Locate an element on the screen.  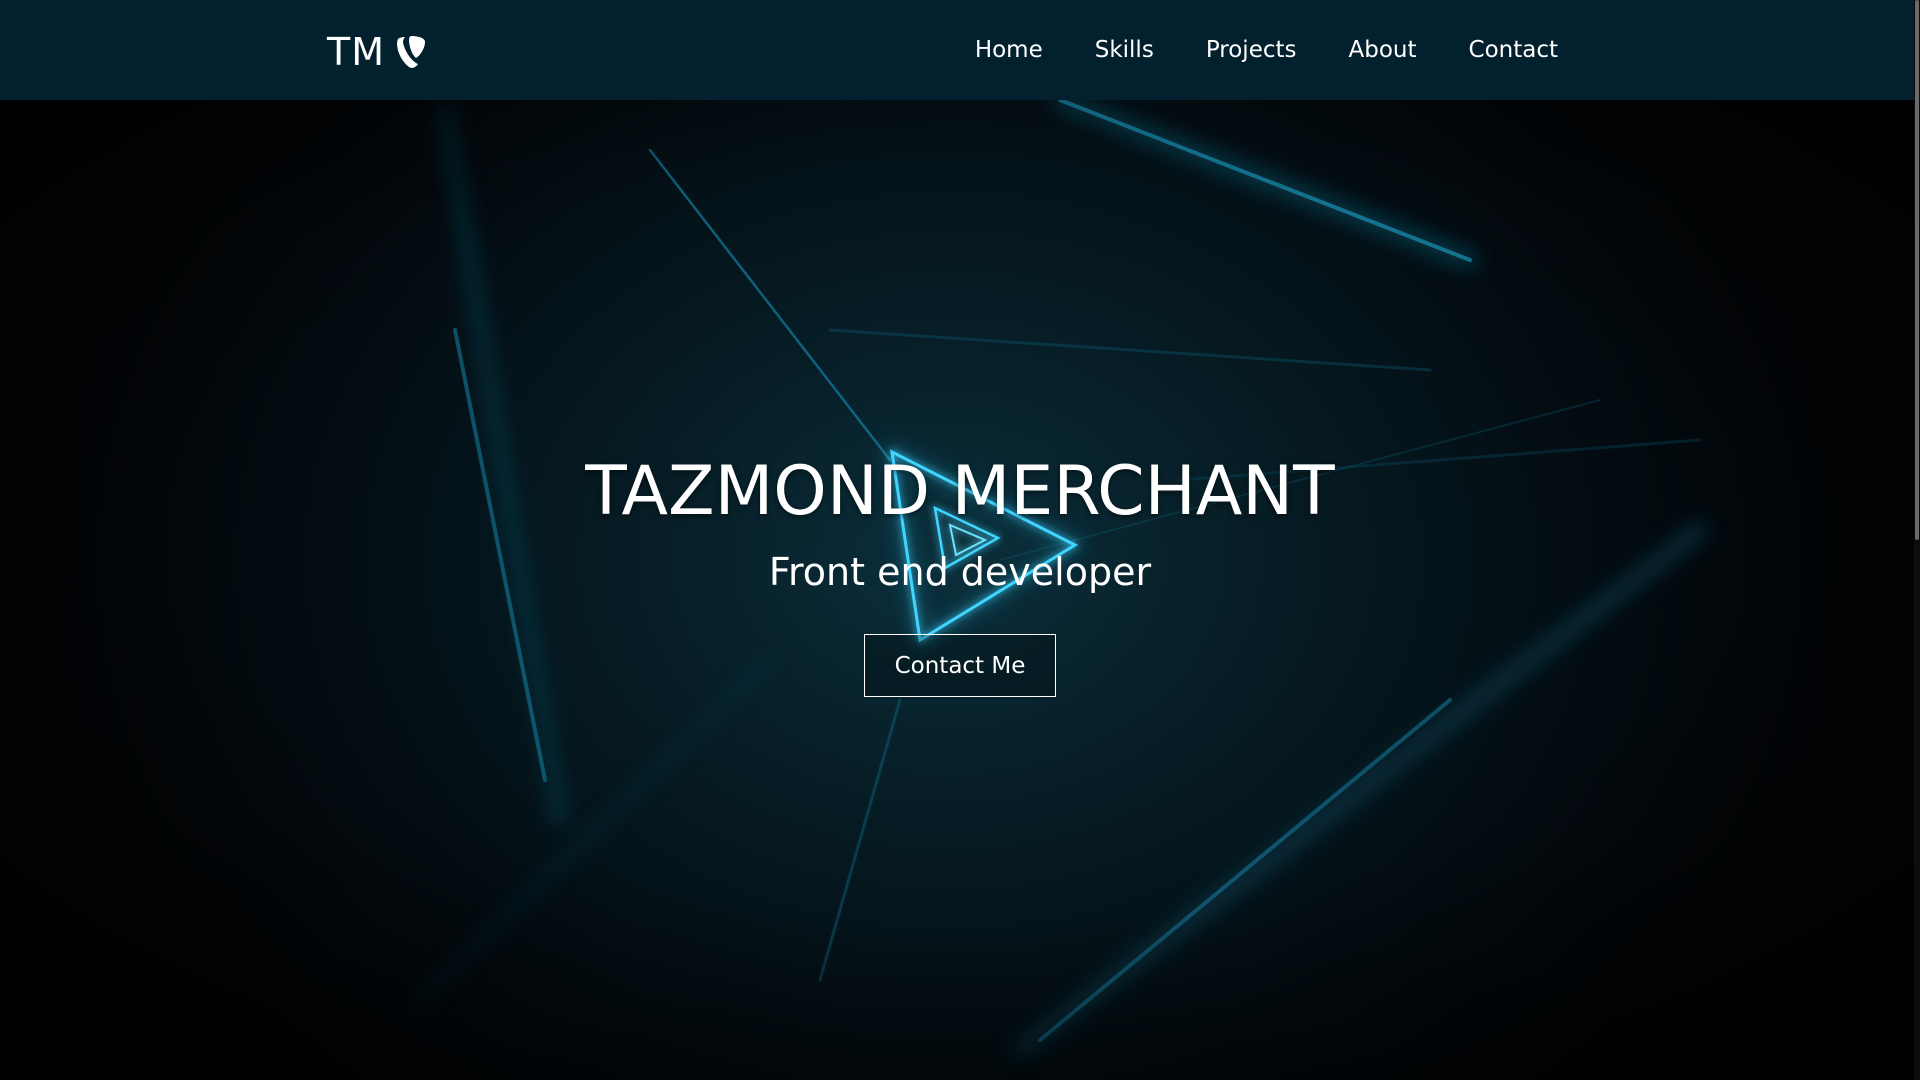
nav-item-home: Home is located at coordinates (1009, 50).